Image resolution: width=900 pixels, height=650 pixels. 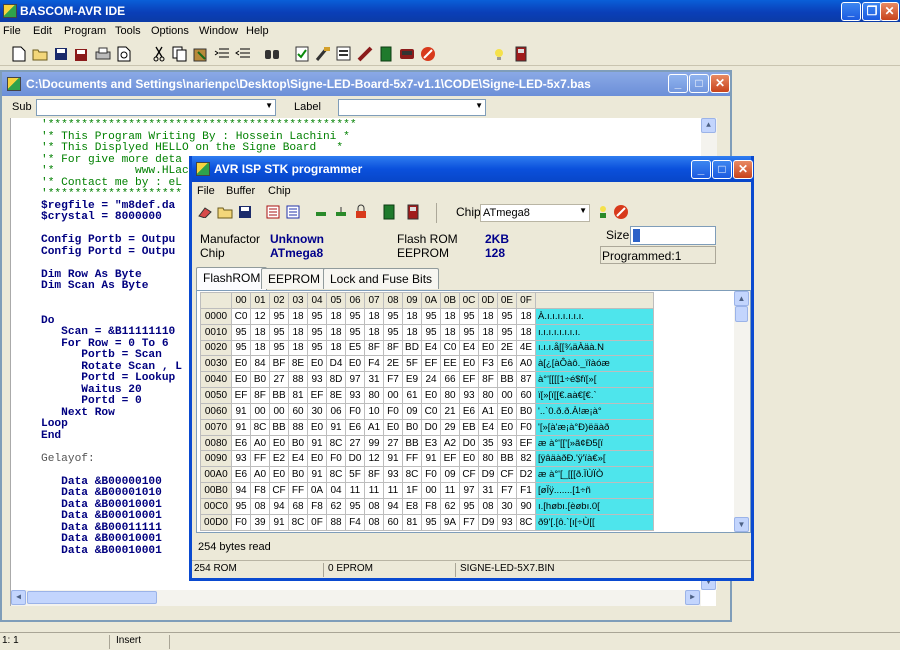 I want to click on identify-chip-icon, so click(x=603, y=212).